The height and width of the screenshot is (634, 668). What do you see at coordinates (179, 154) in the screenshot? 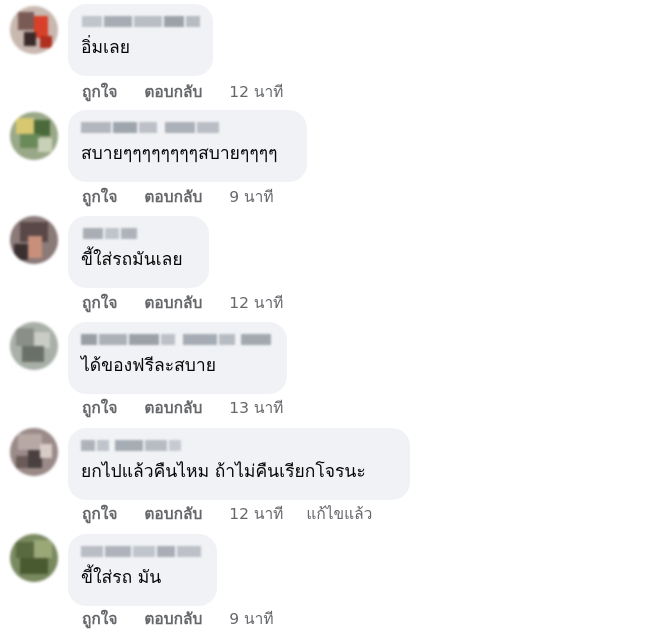
I see `comment-text: สบายๆๆๆๆๆๆๆๆสบายๆๆๆๆ` at bounding box center [179, 154].